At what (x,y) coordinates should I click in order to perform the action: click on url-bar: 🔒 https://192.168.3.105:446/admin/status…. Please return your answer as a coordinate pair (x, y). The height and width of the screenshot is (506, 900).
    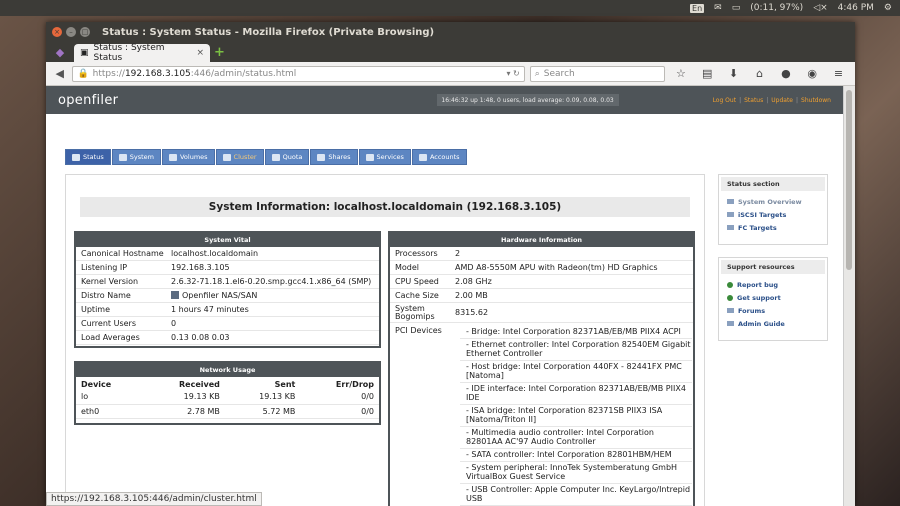
    Looking at the image, I should click on (298, 73).